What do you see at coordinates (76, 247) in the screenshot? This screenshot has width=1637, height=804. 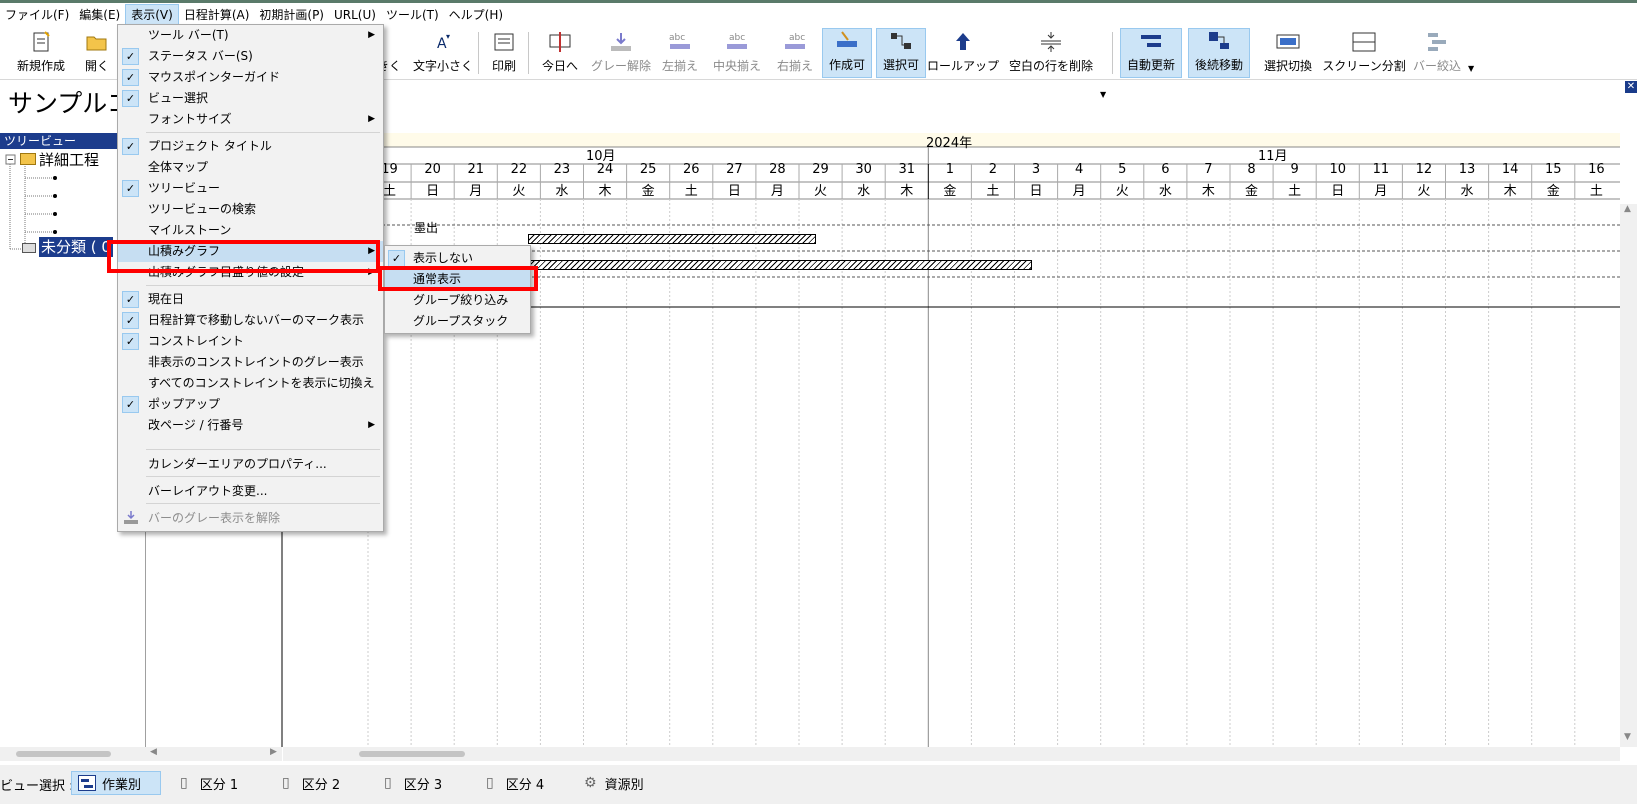 I see `tree-unclassified-label: 未分類 ( 0` at bounding box center [76, 247].